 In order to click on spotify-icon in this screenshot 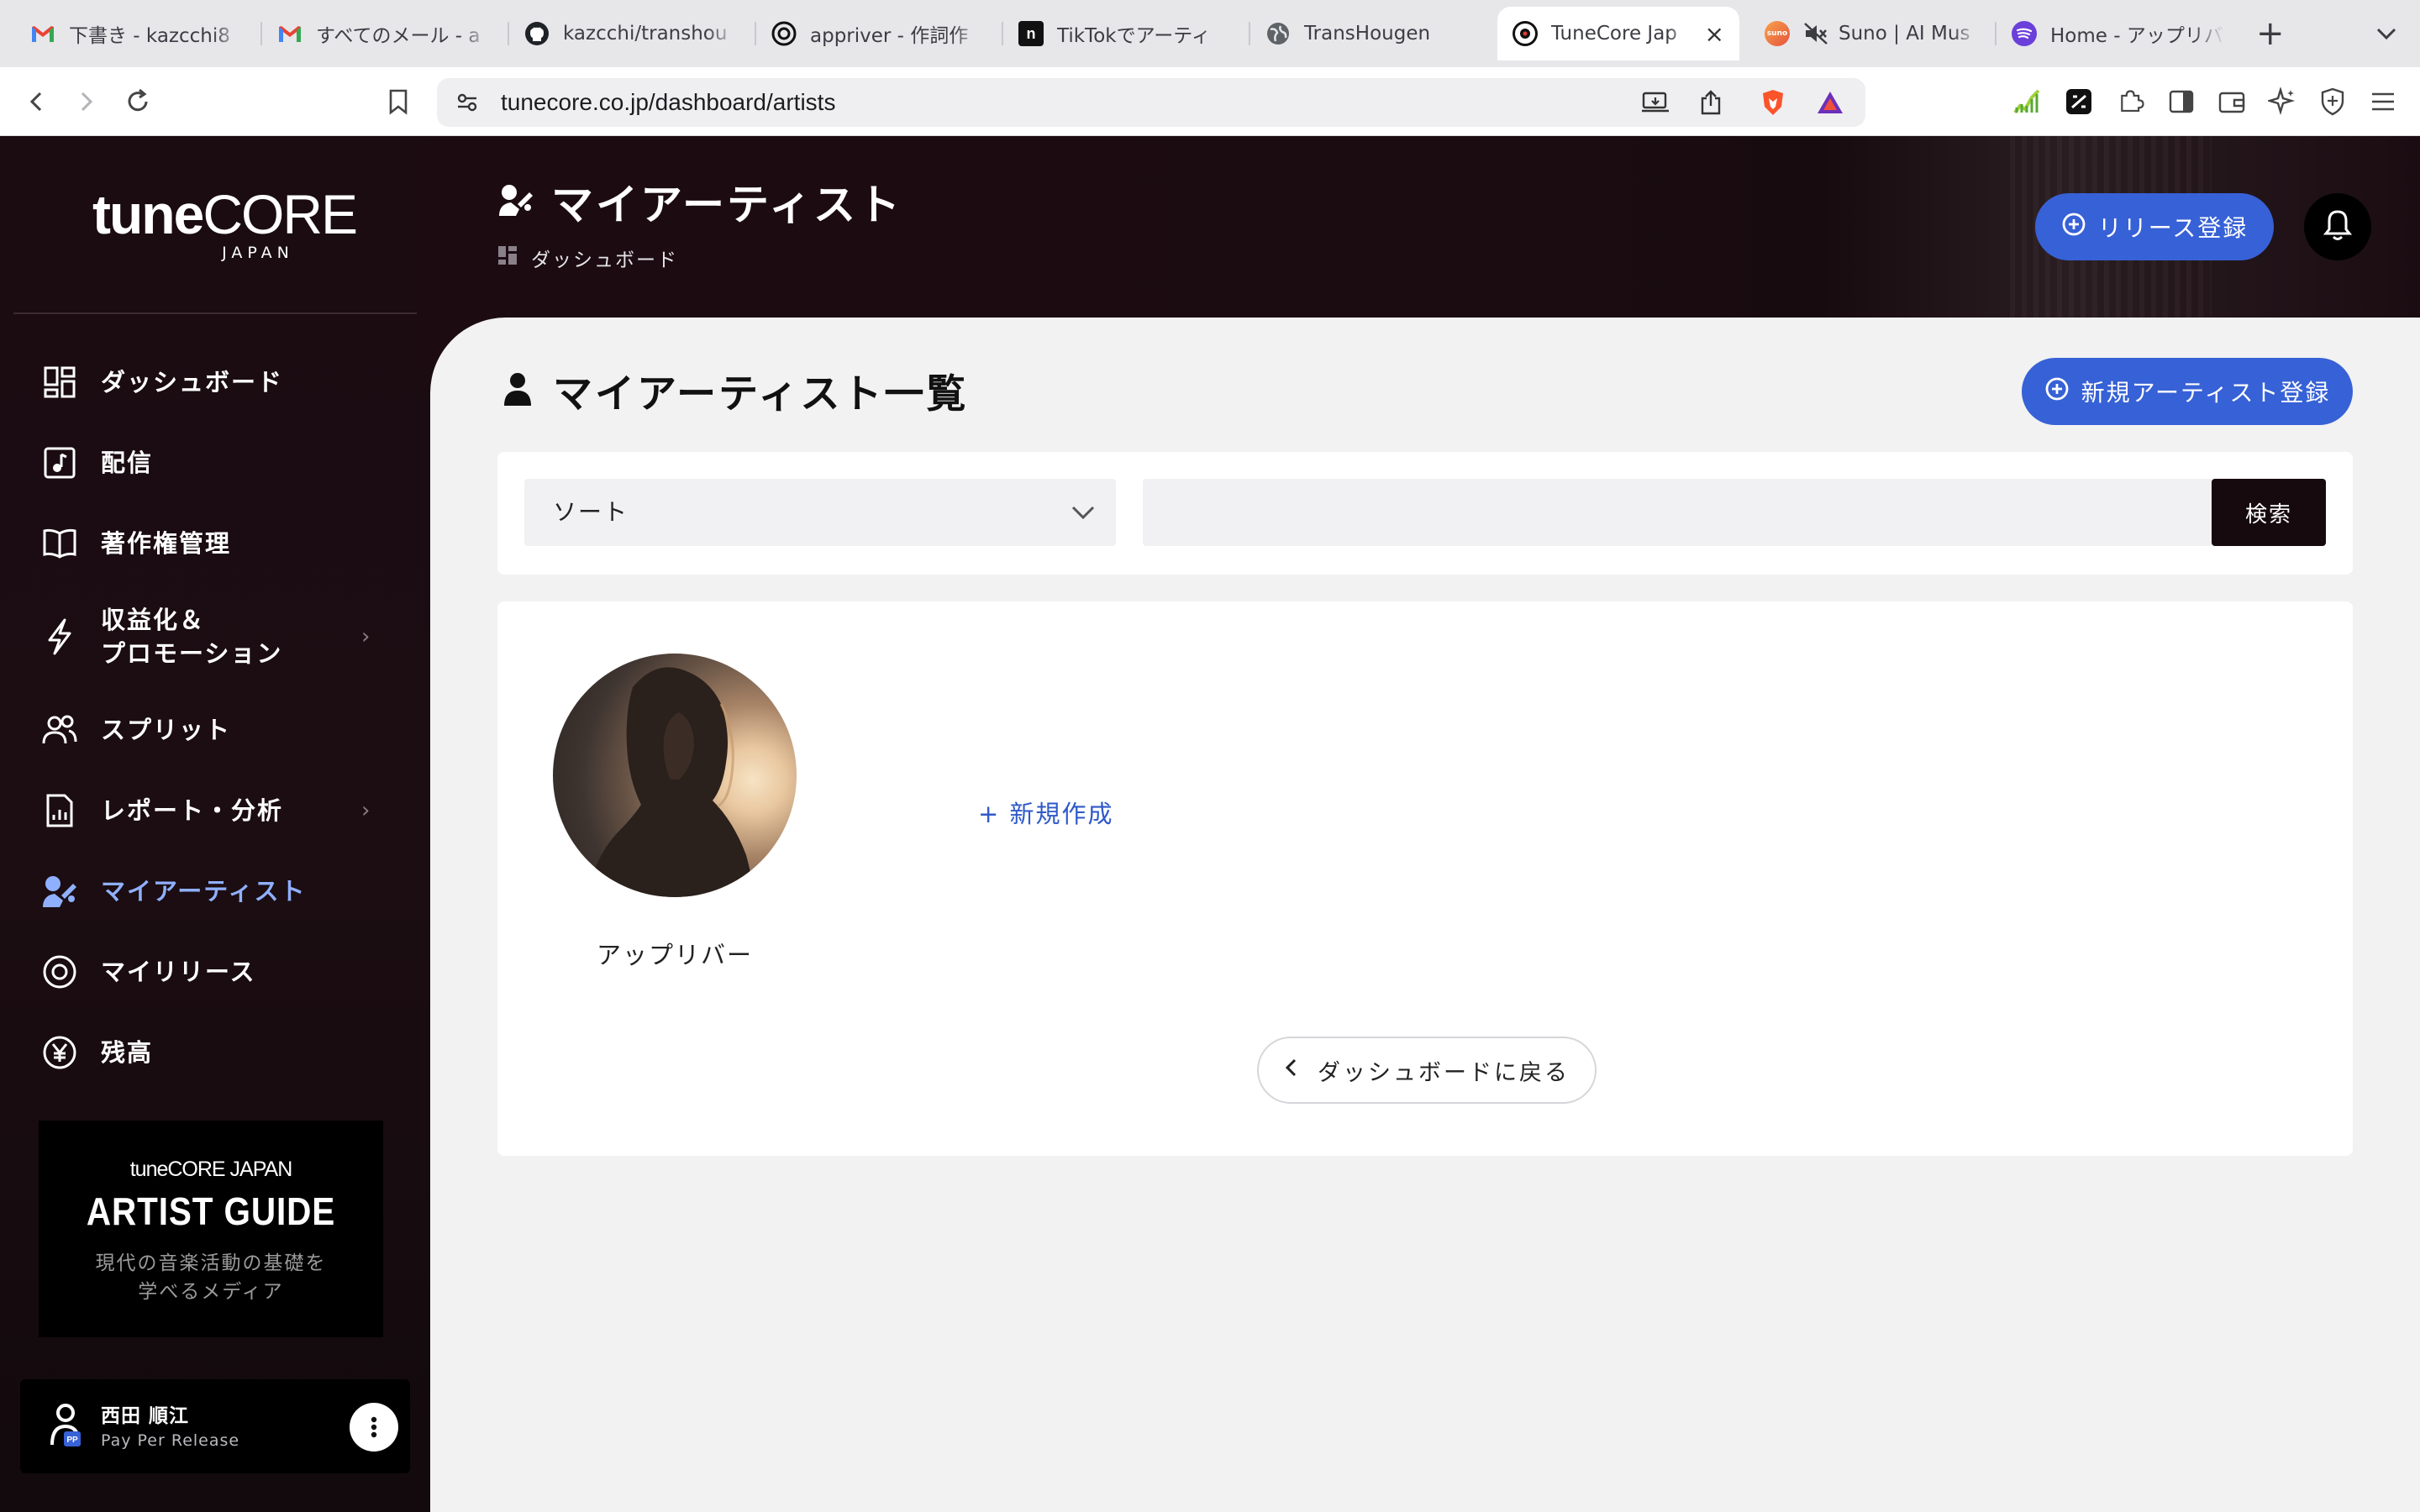, I will do `click(2025, 33)`.